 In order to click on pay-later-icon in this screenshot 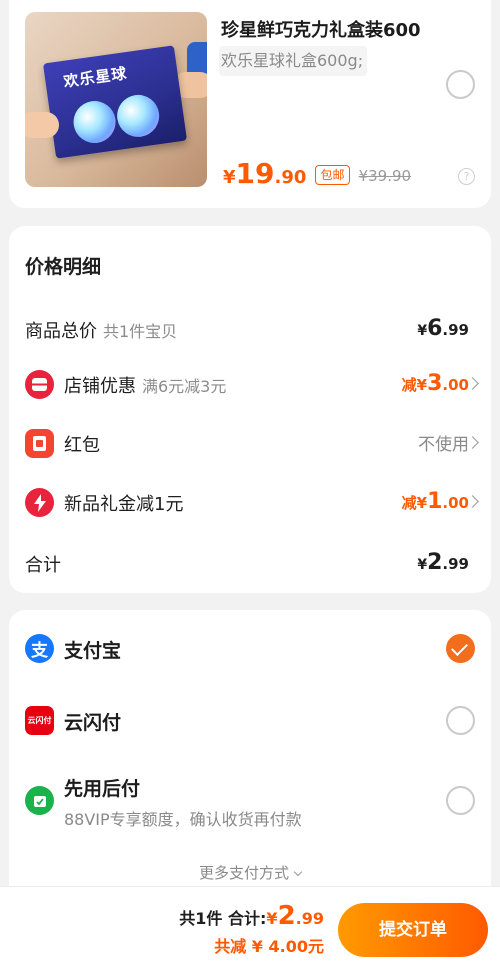, I will do `click(39, 800)`.